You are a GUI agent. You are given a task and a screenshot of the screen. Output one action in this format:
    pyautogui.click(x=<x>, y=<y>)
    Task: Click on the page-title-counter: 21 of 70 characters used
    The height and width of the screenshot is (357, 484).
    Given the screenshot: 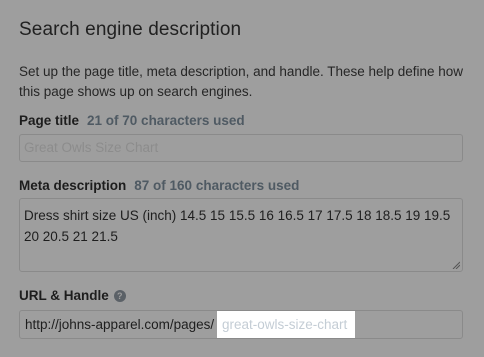 What is the action you would take?
    pyautogui.click(x=166, y=120)
    